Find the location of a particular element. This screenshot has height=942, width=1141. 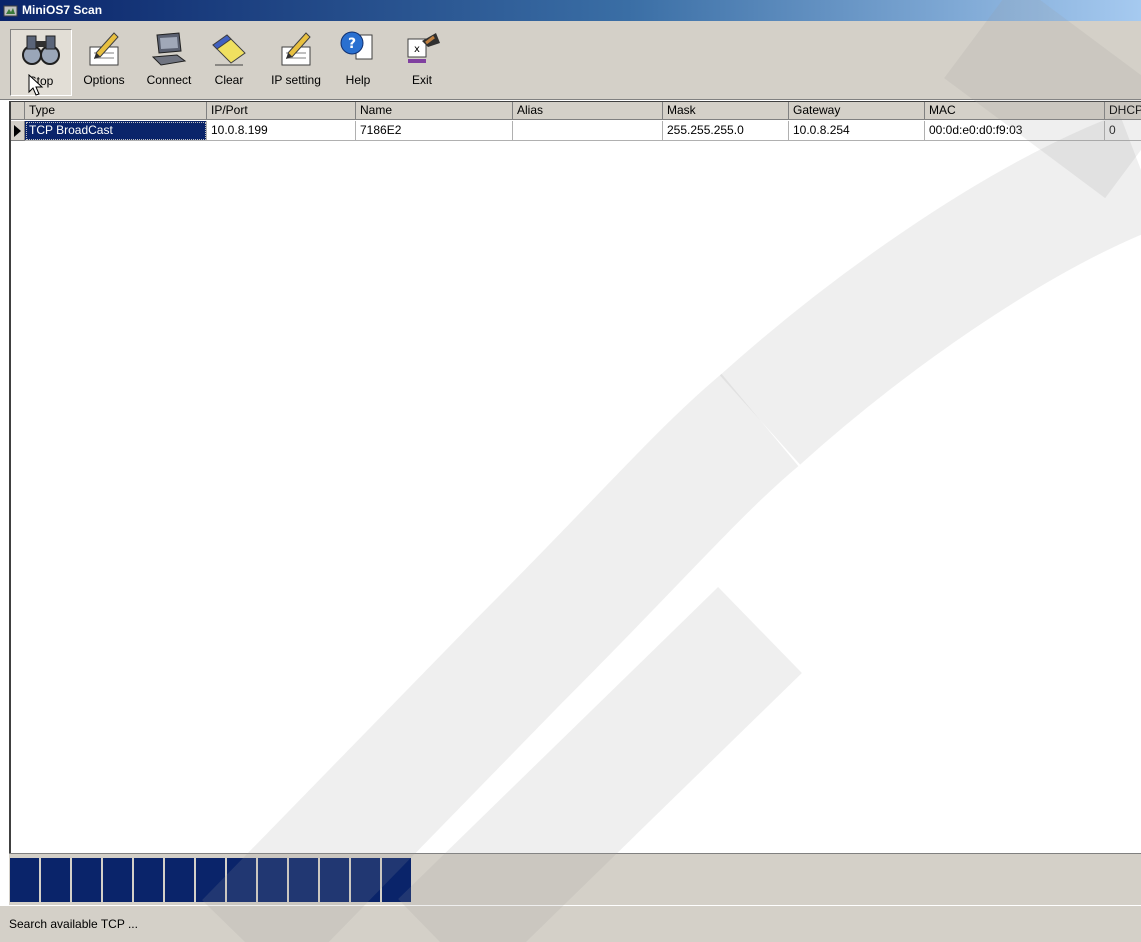

help-label: Help is located at coordinates (358, 80).